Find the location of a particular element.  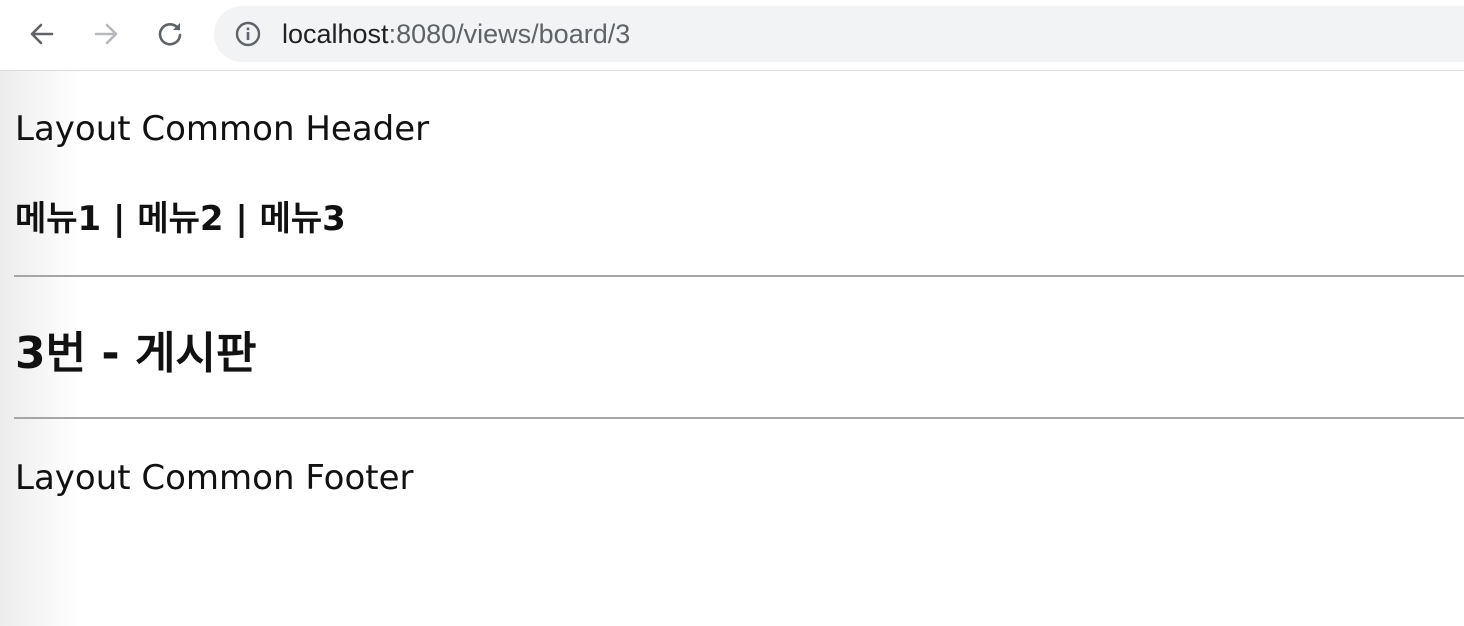

reload-icon is located at coordinates (170, 34).